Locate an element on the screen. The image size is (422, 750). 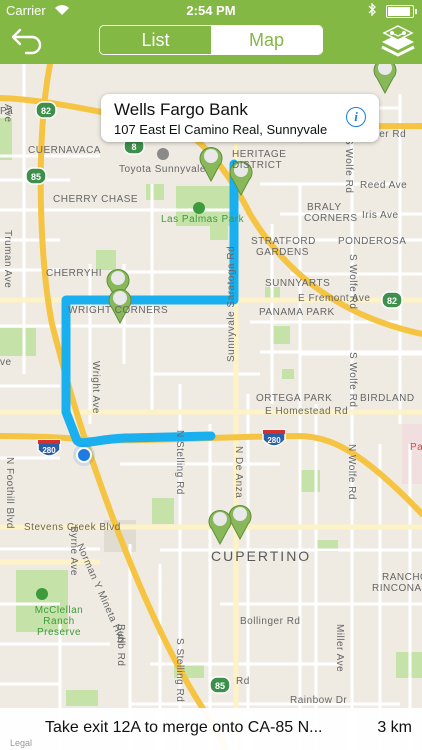
clock: 2:54 PM is located at coordinates (211, 10).